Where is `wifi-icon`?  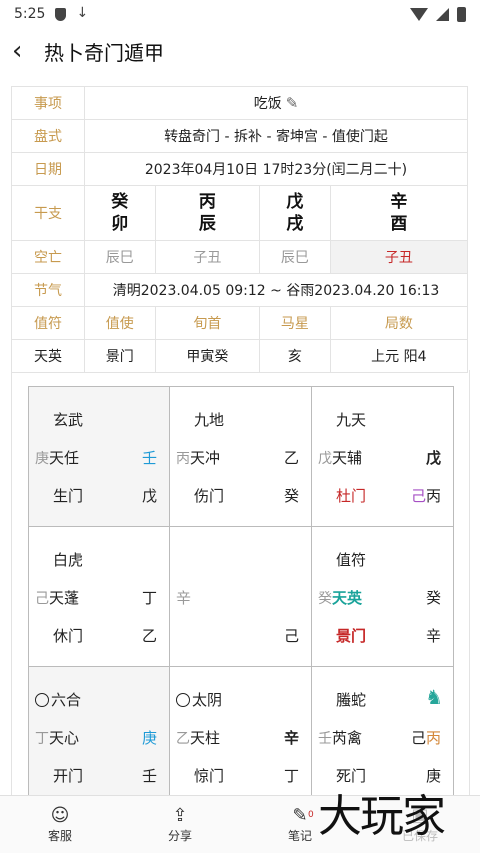
wifi-icon is located at coordinates (419, 14).